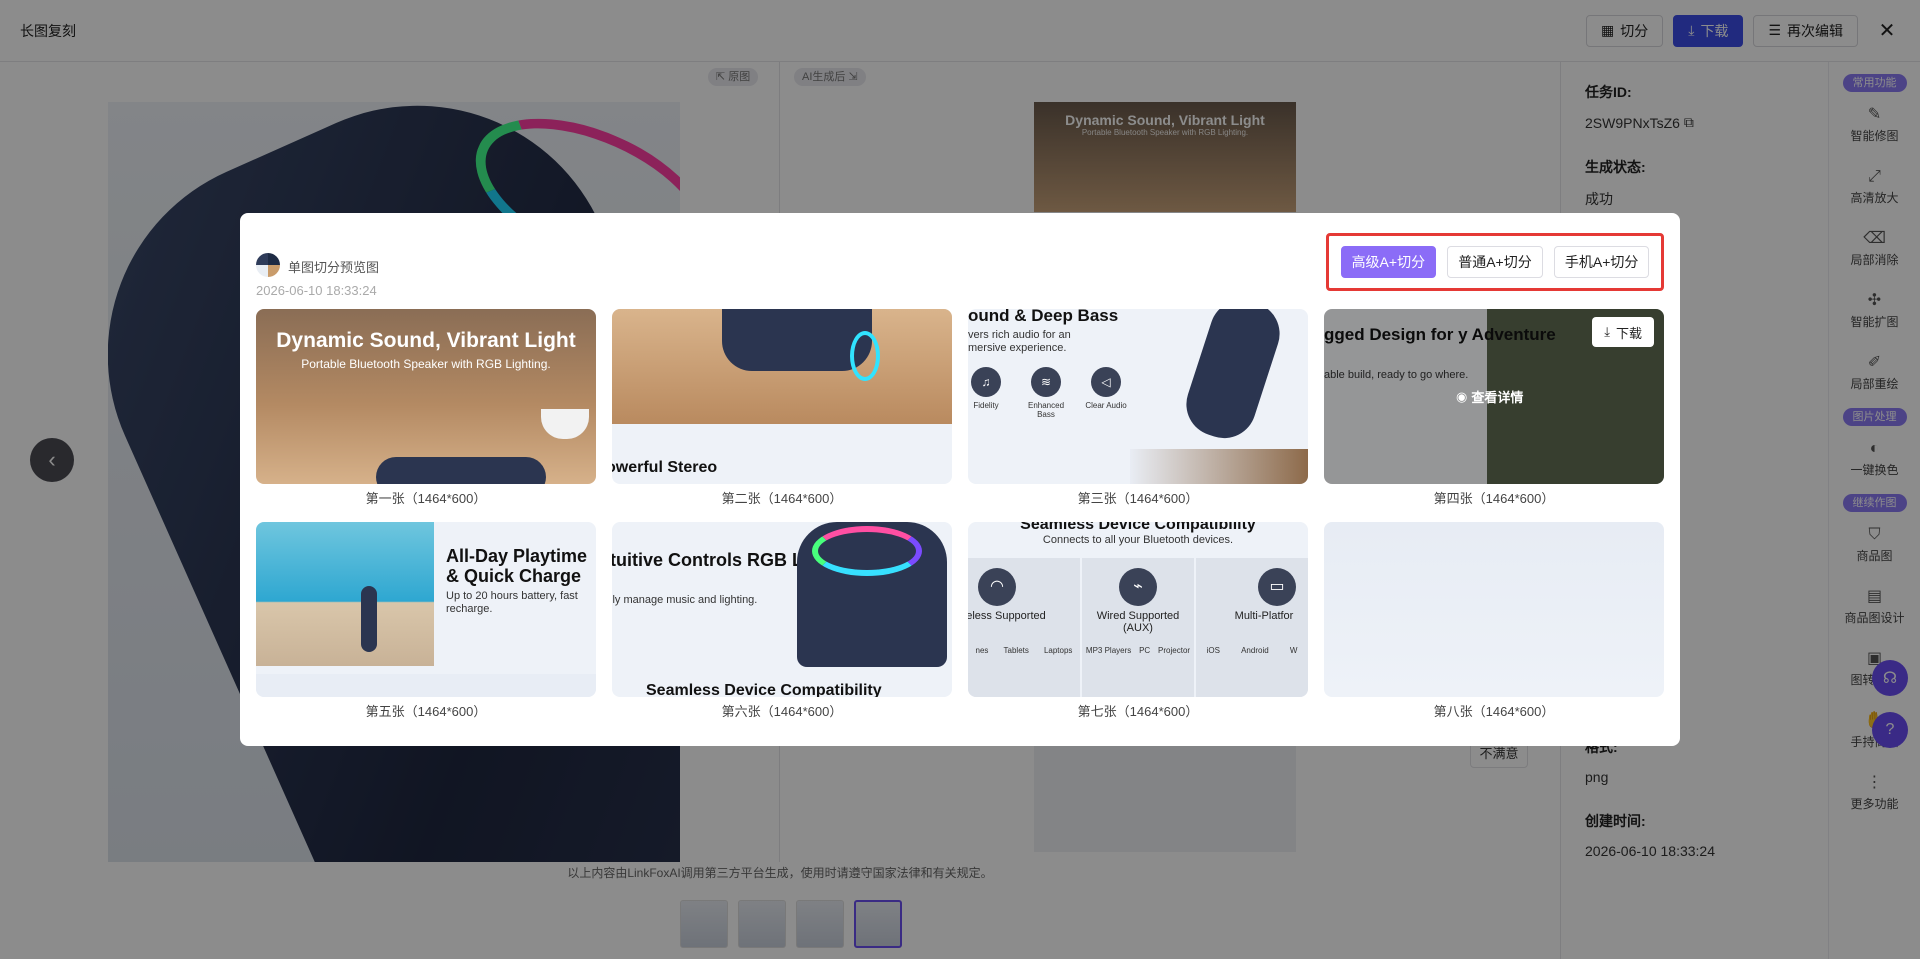 This screenshot has height=959, width=1920. Describe the element at coordinates (986, 382) in the screenshot. I see `music-icon: ♫` at that location.